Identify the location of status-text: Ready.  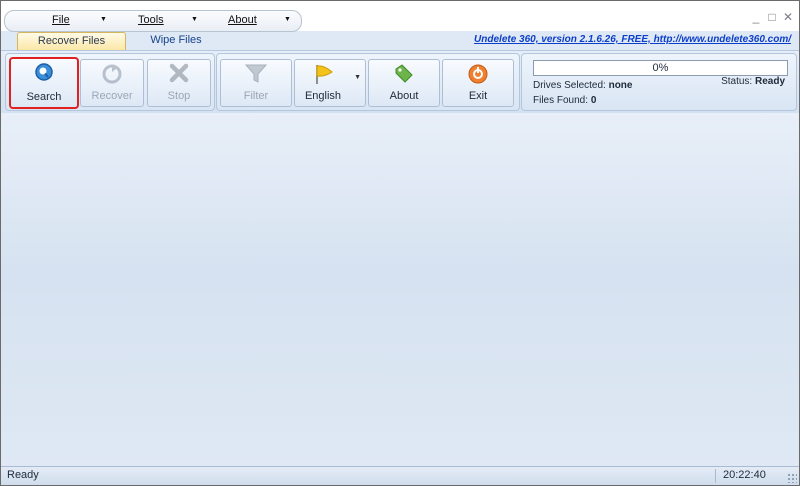
(23, 475).